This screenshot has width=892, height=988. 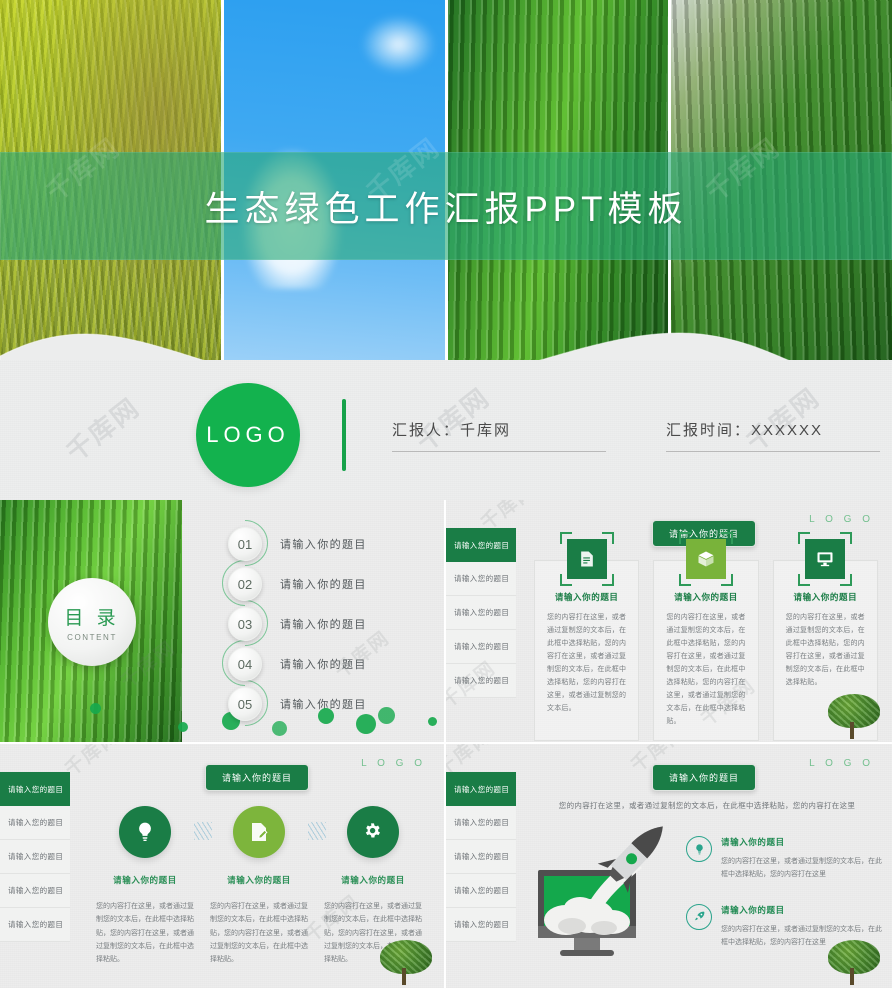 What do you see at coordinates (245, 664) in the screenshot?
I see `toc-number: 04` at bounding box center [245, 664].